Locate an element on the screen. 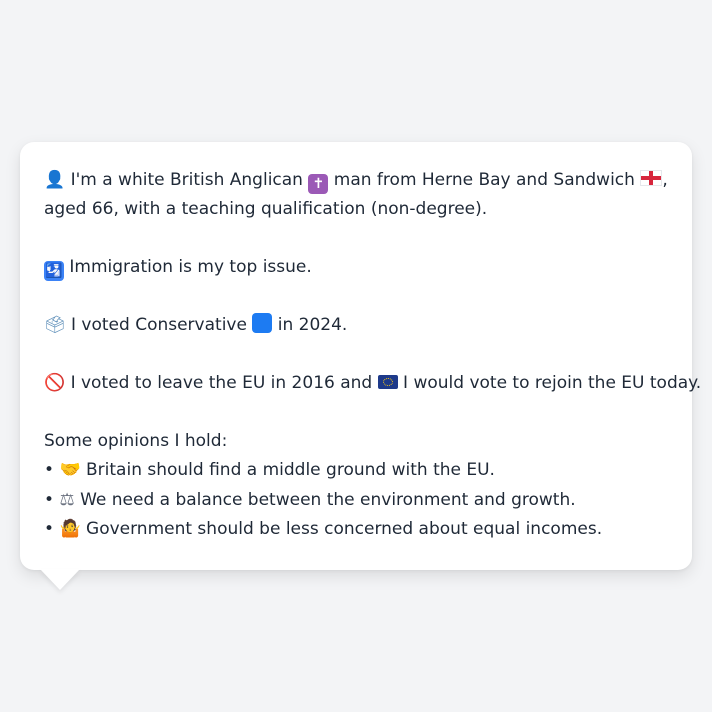  ballot-box-icon: 🗳 is located at coordinates (55, 325).